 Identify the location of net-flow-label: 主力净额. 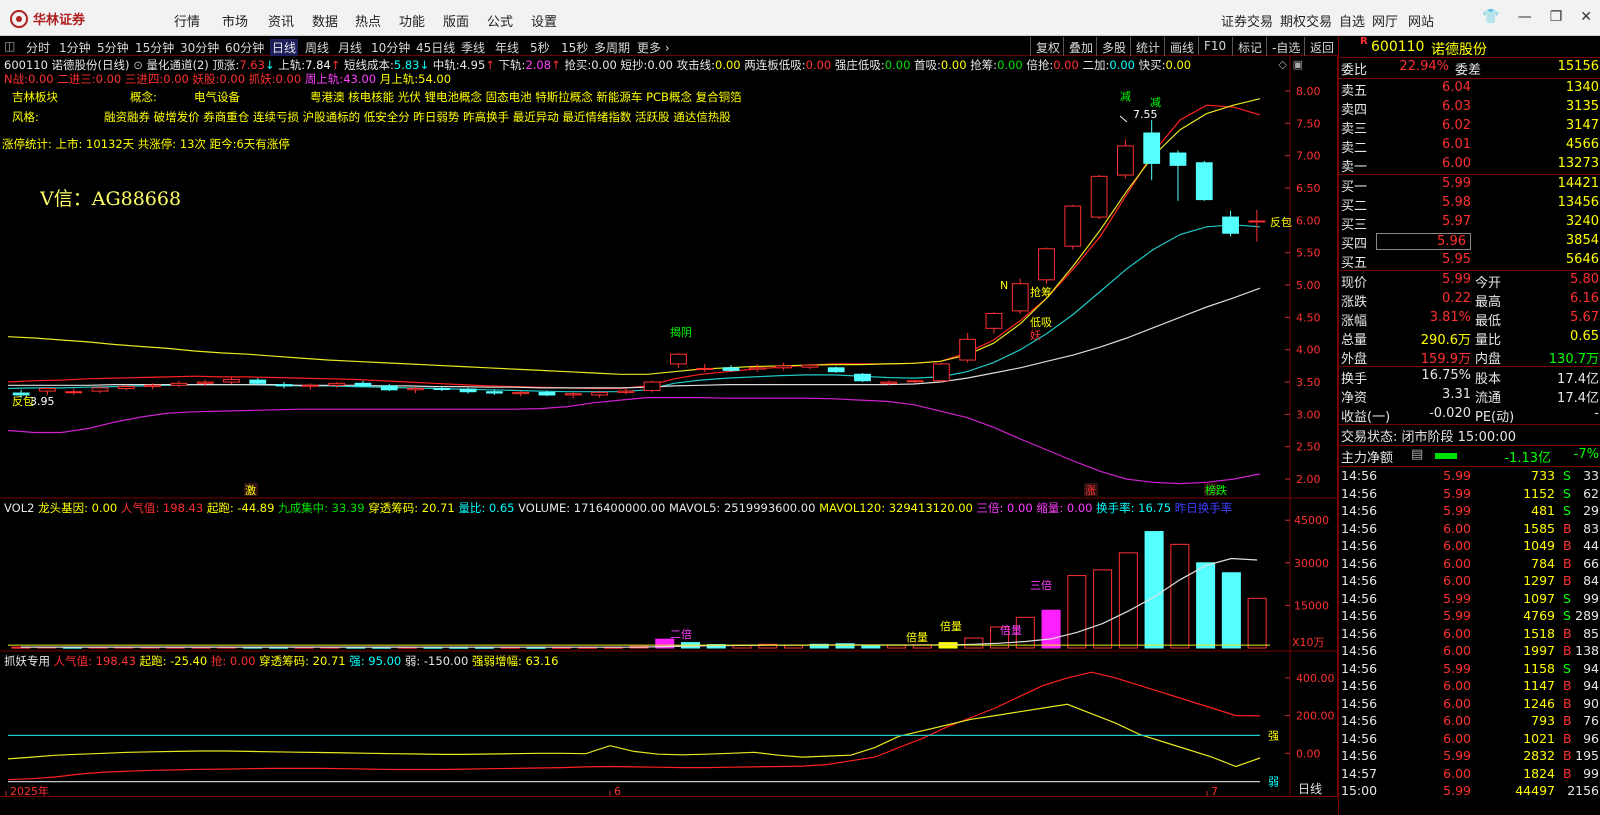
(1367, 458).